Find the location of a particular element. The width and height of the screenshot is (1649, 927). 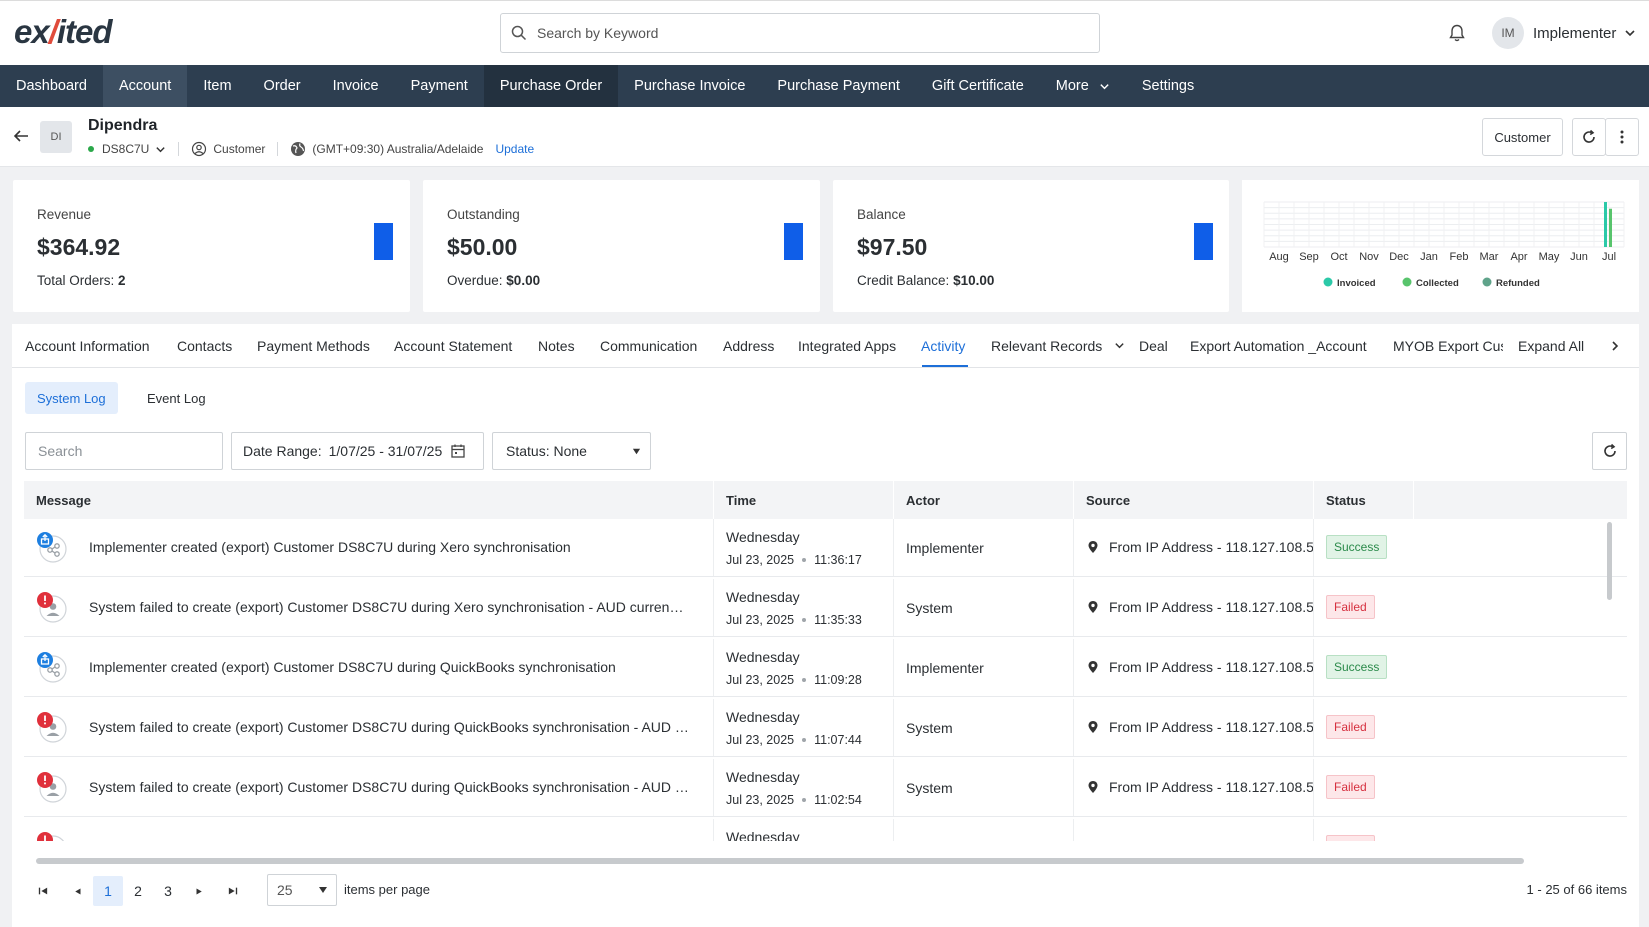

global-search is located at coordinates (800, 33).